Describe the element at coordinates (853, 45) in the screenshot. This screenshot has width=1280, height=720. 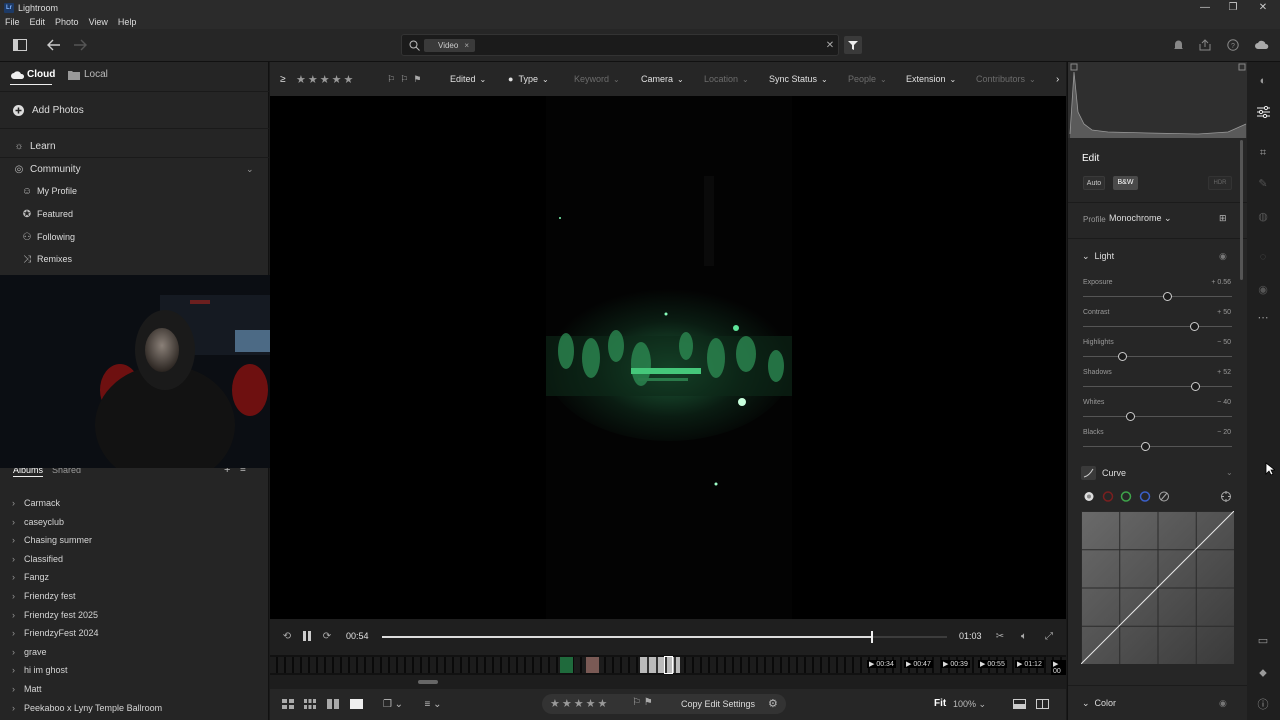
I see `filter-button` at that location.